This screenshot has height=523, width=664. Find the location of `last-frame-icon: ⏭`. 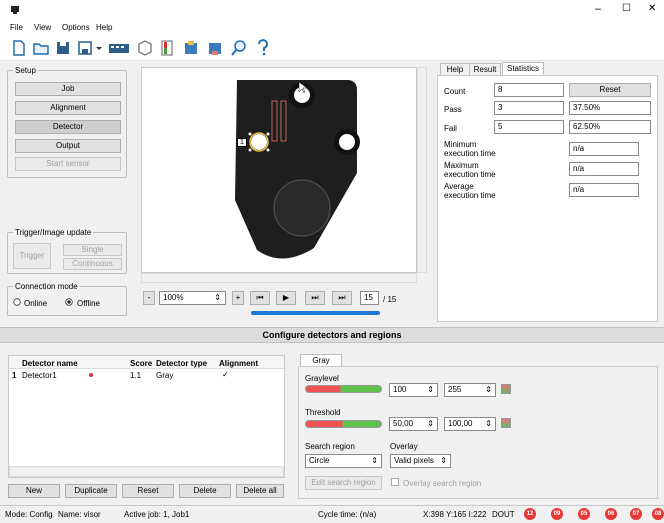

last-frame-icon: ⏭ is located at coordinates (342, 297).